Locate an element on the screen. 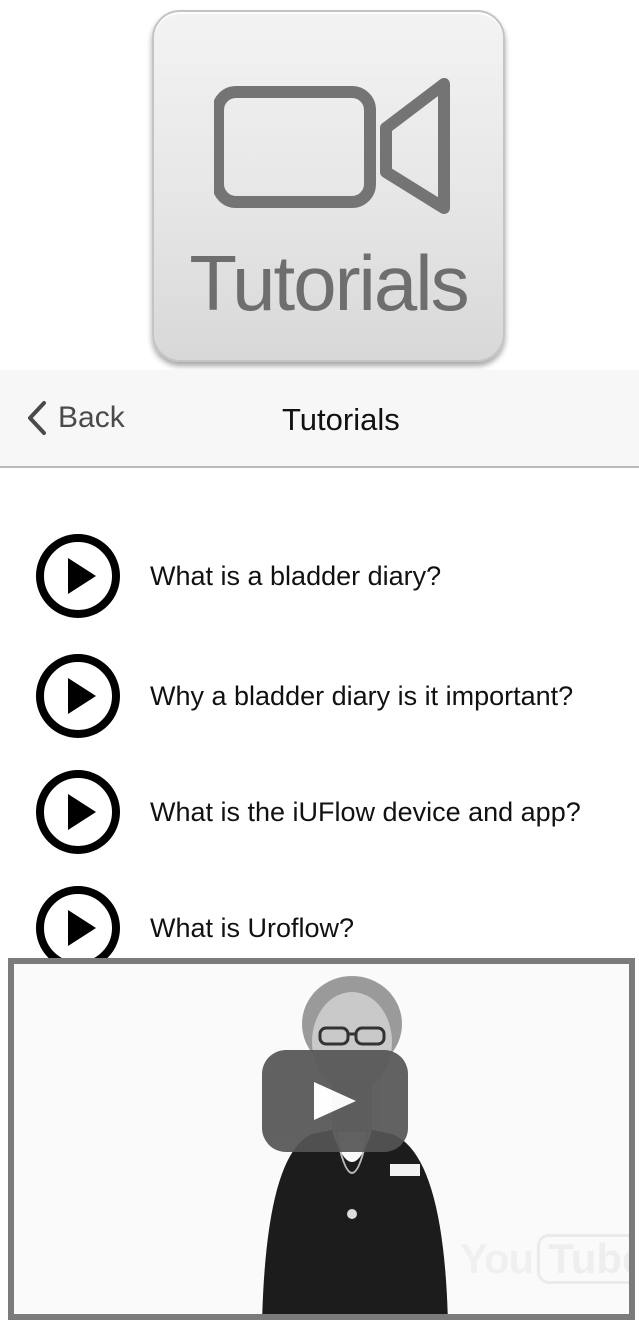  tutorial-label: Why a bladder diary is it important? is located at coordinates (362, 695).